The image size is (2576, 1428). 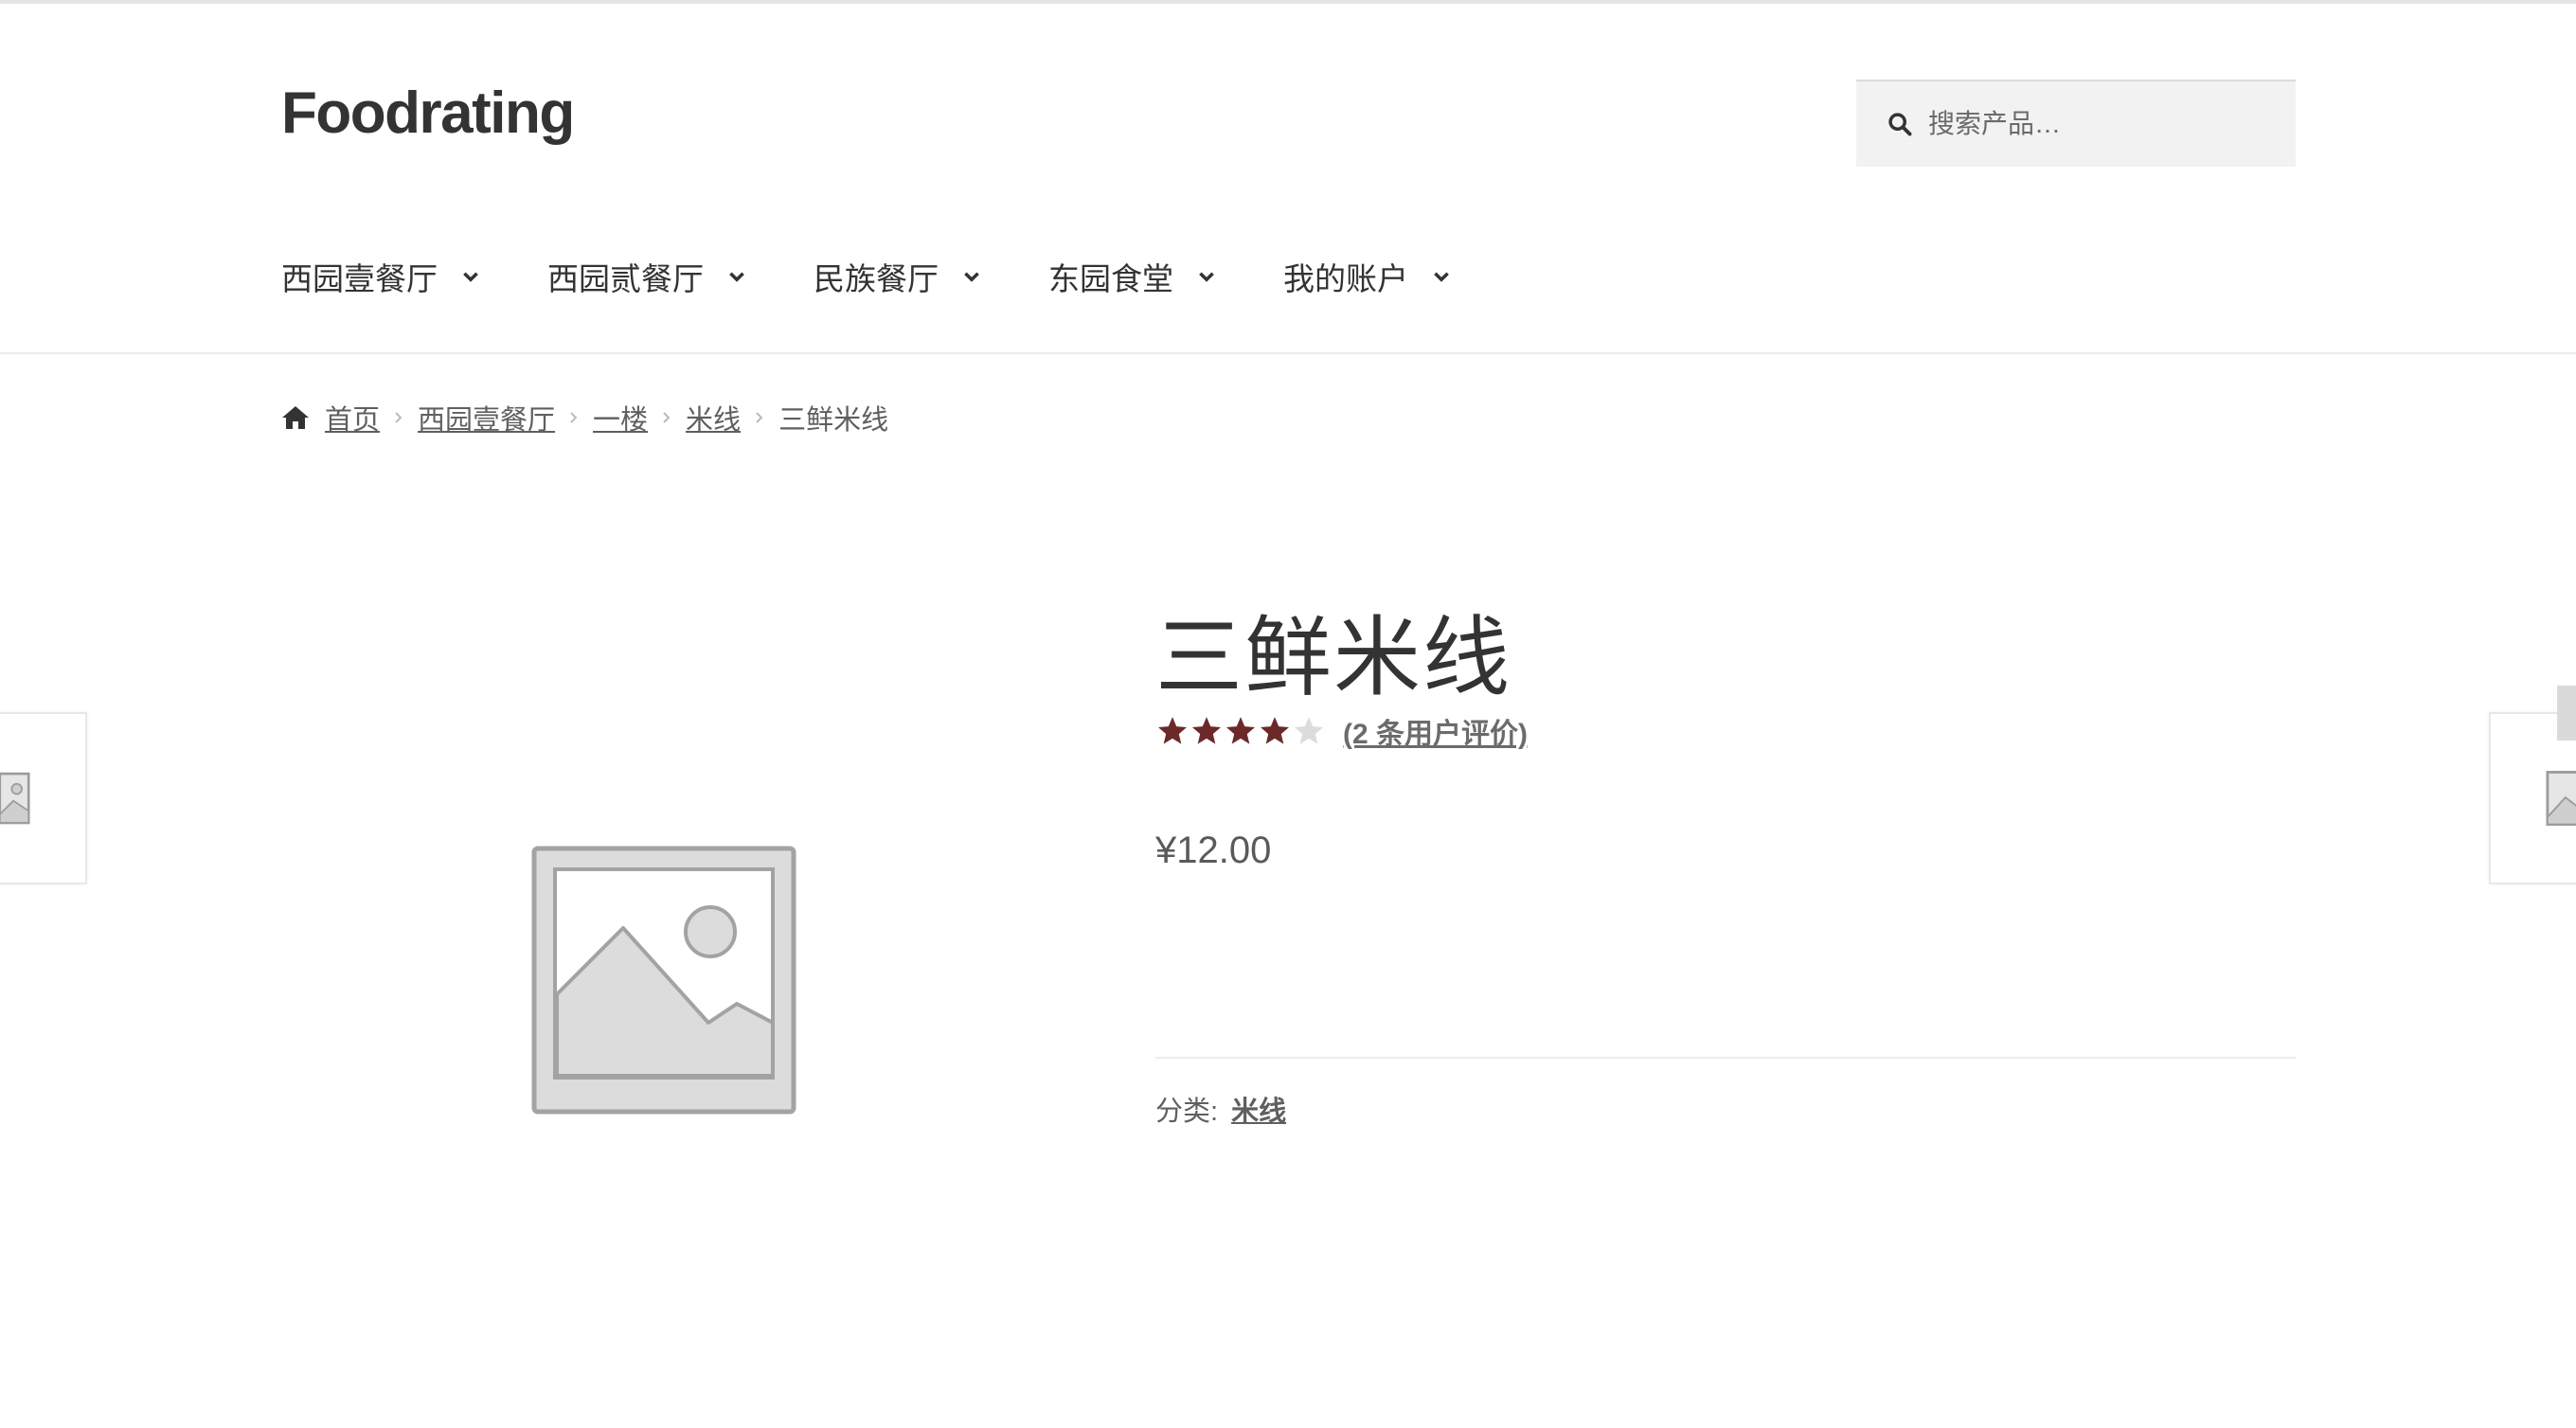 What do you see at coordinates (1110, 278) in the screenshot?
I see `nav-item-label: 东园食堂` at bounding box center [1110, 278].